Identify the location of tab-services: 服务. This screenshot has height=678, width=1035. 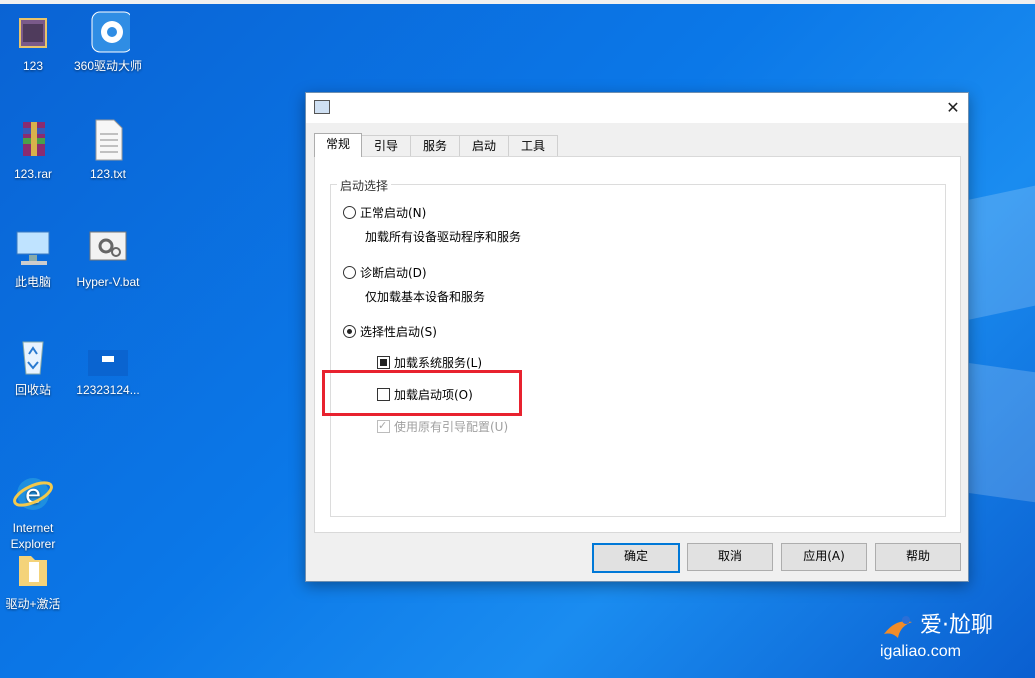
(435, 145).